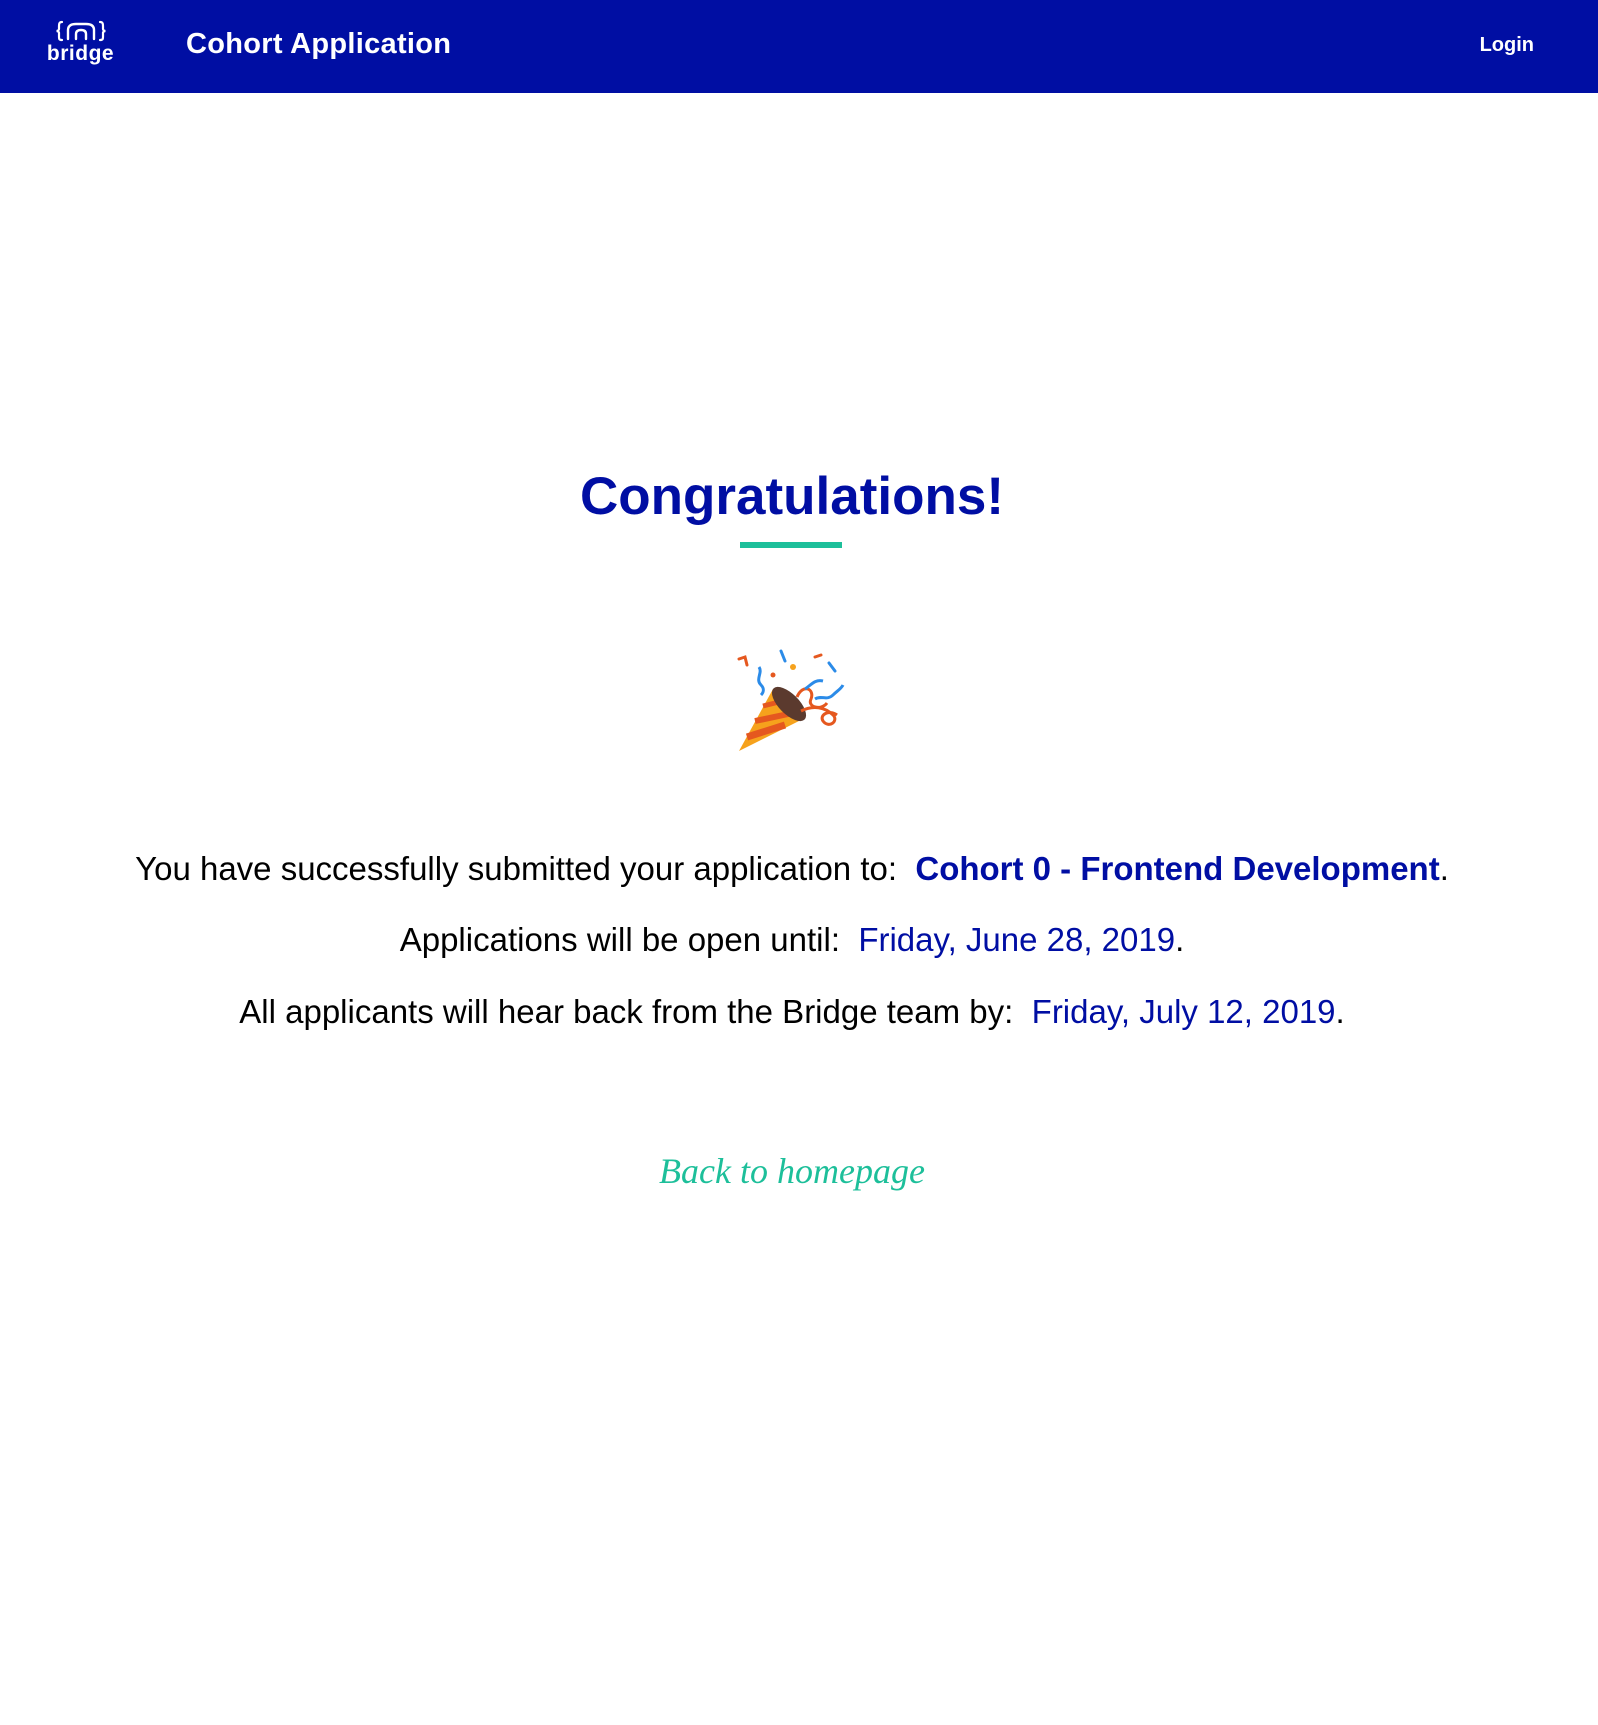 This screenshot has height=1725, width=1598. What do you see at coordinates (80, 53) in the screenshot?
I see `brand-wordmark: bridge` at bounding box center [80, 53].